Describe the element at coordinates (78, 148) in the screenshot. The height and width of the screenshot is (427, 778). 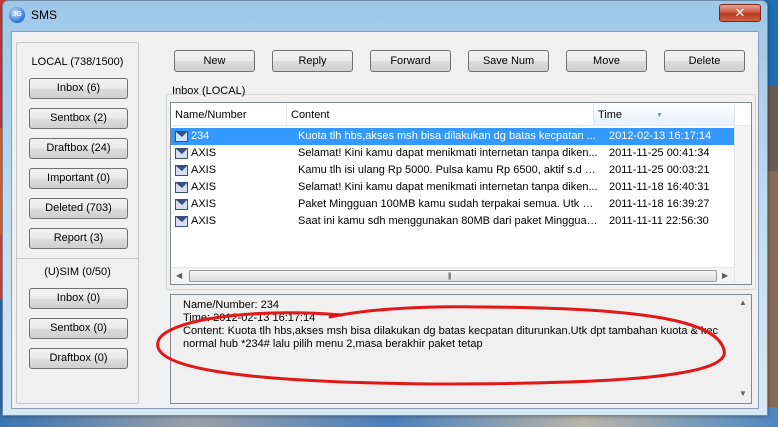
I see `local-draftbox-button: Draftbox (24)` at that location.